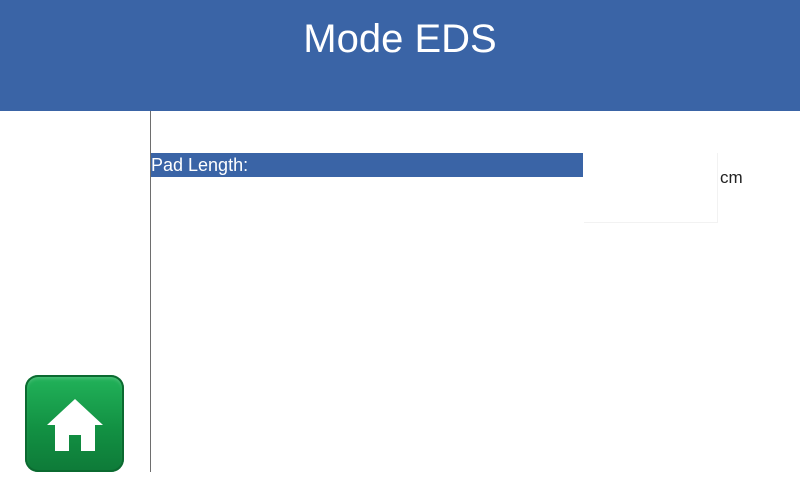 The height and width of the screenshot is (480, 800). I want to click on pad-length-label-bar: Pad Length:, so click(367, 165).